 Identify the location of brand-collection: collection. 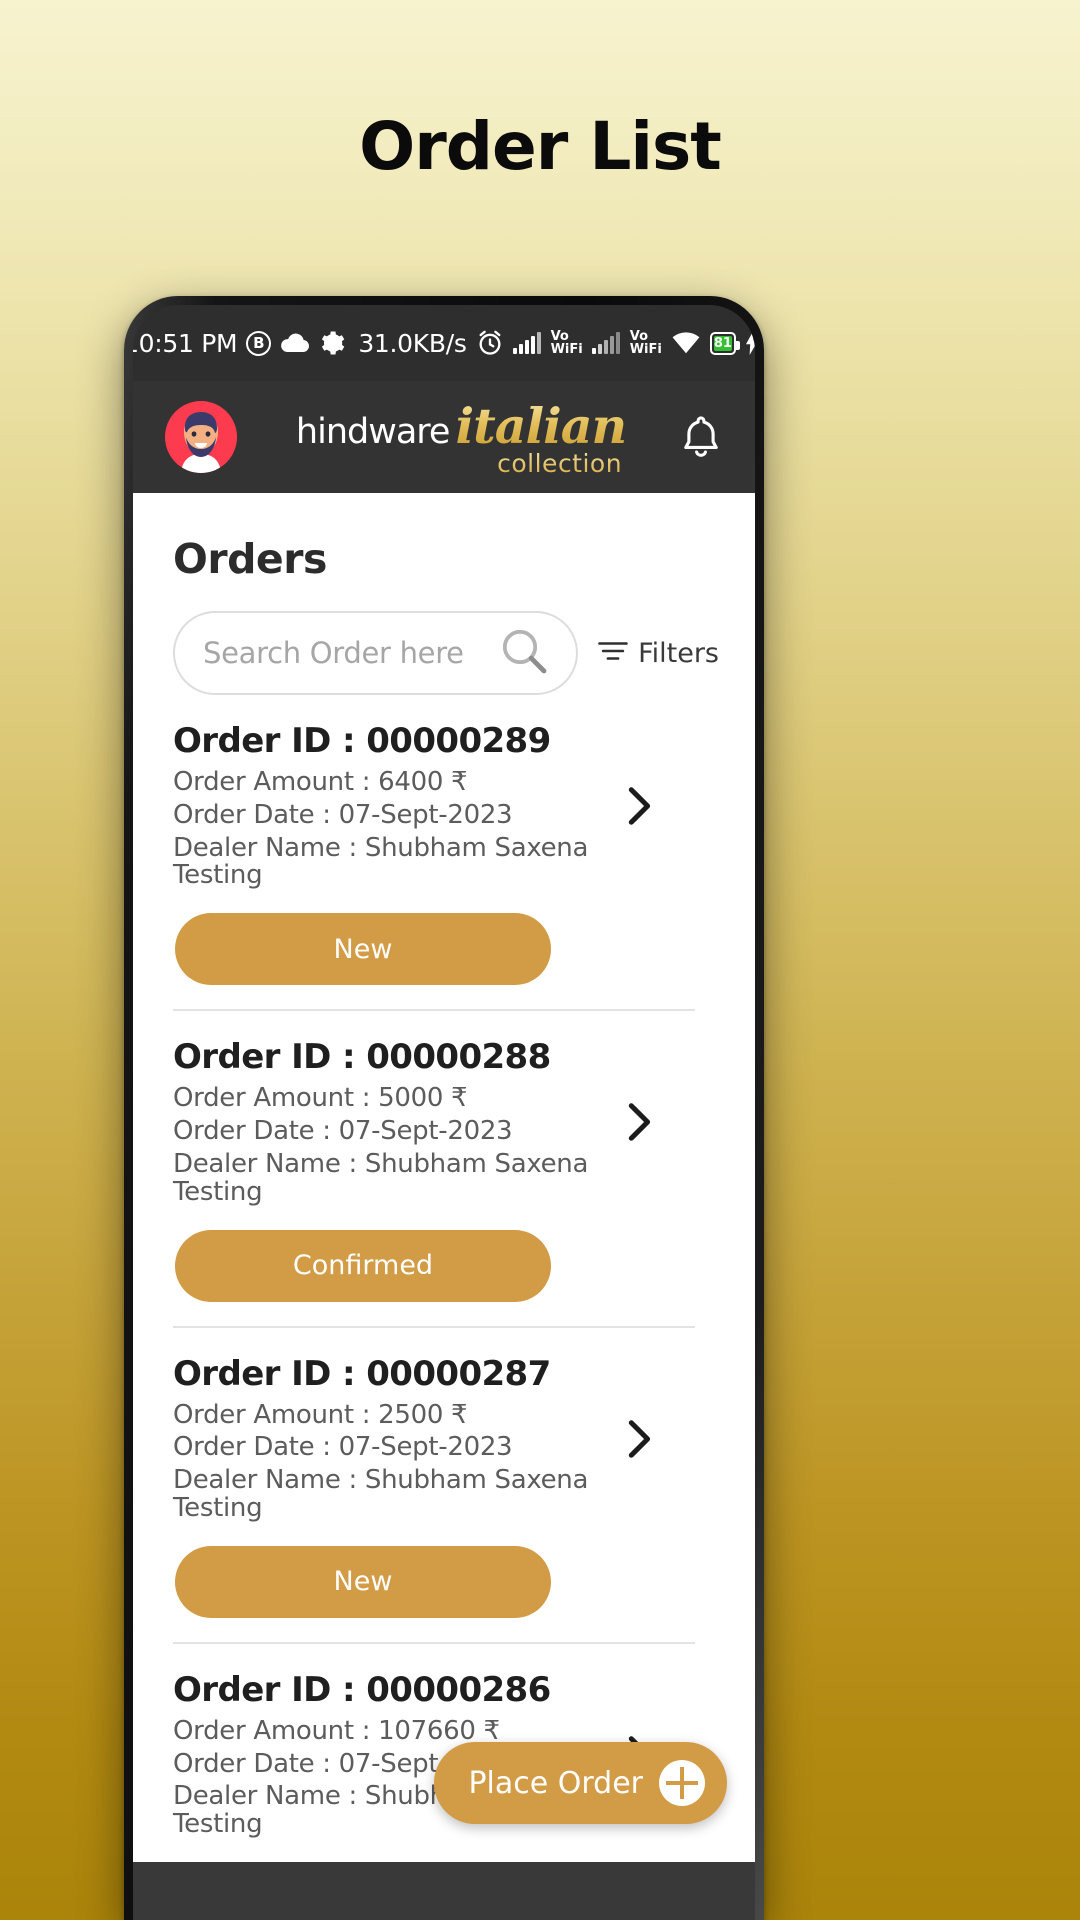
(560, 463).